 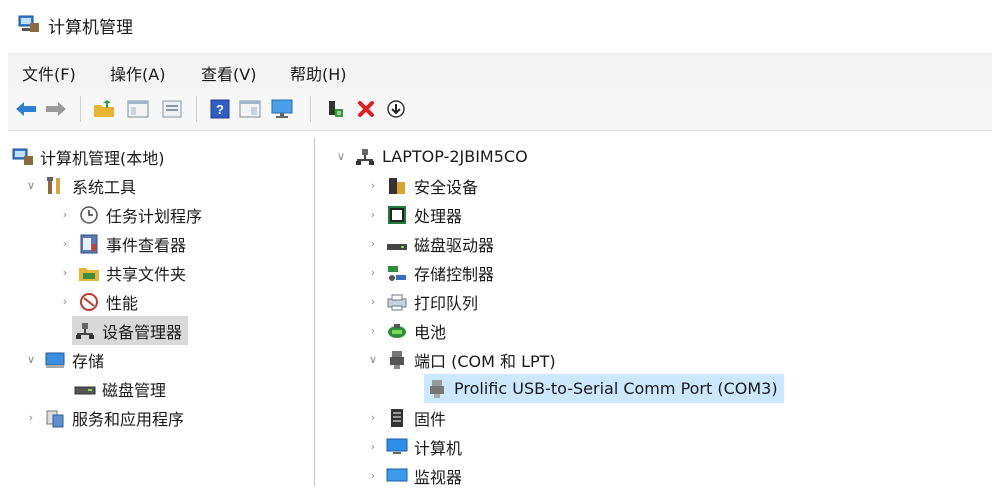 What do you see at coordinates (454, 274) in the screenshot?
I see `device-label: 存储控制器` at bounding box center [454, 274].